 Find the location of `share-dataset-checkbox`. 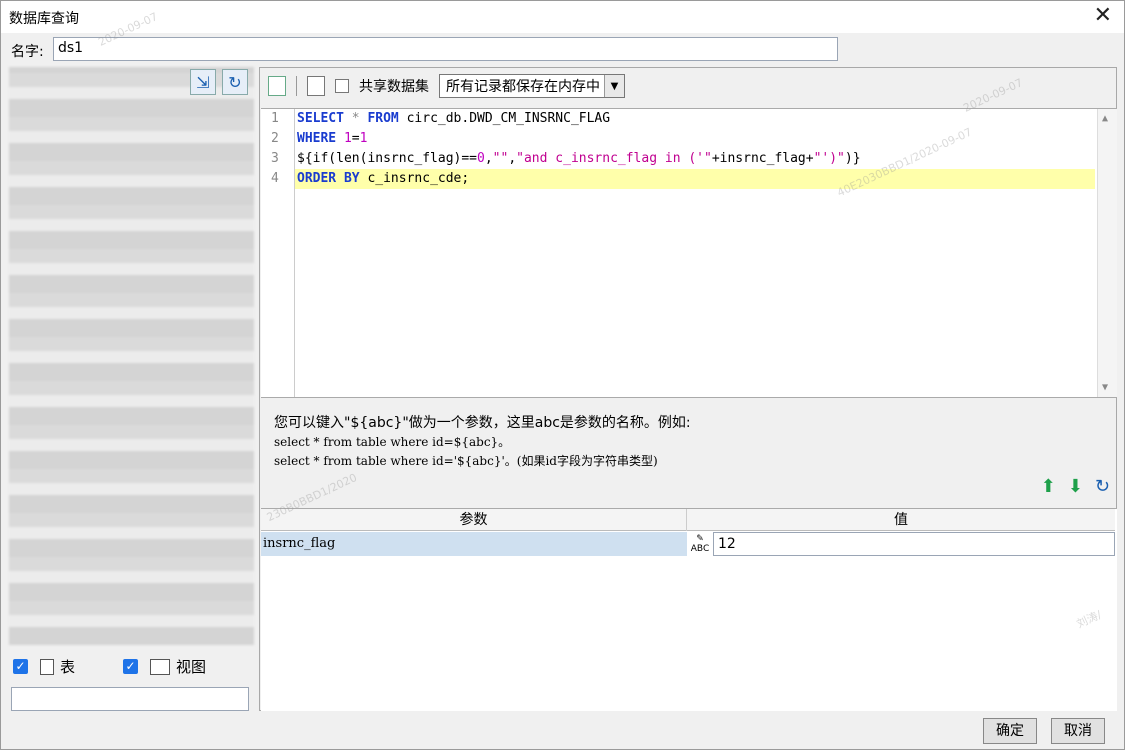

share-dataset-checkbox is located at coordinates (342, 86).